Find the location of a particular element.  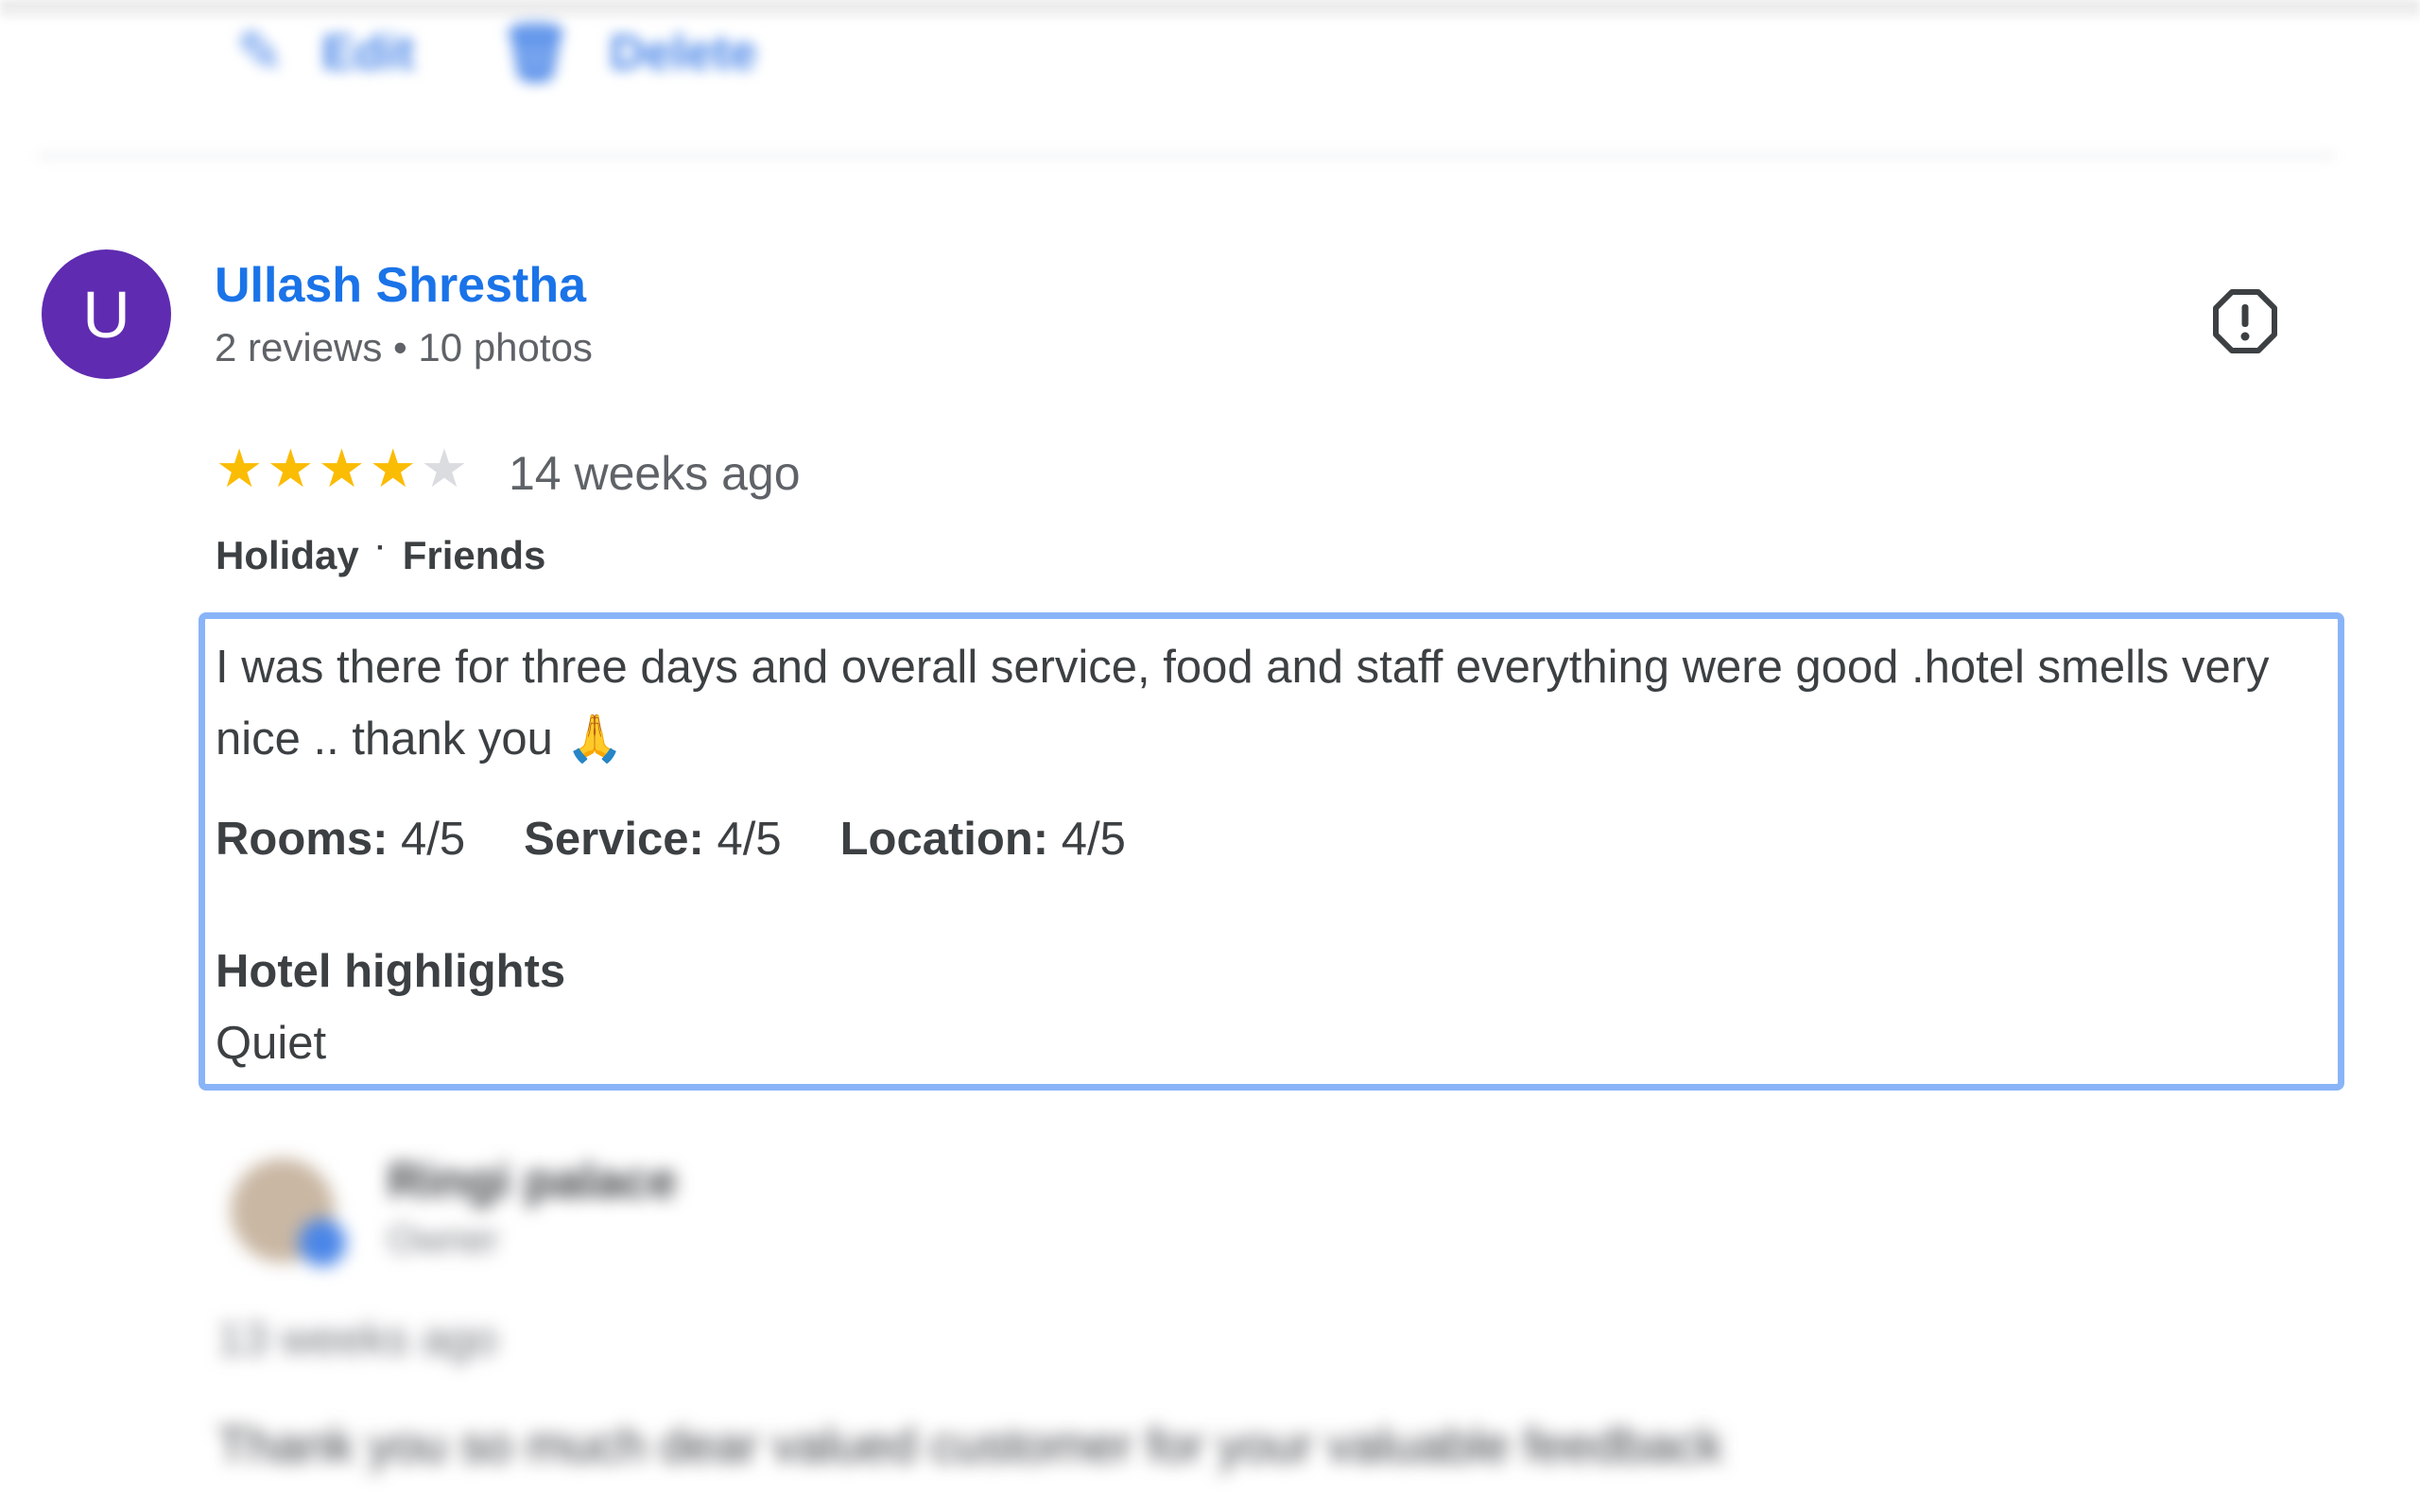

top-bar is located at coordinates (1210, 9).